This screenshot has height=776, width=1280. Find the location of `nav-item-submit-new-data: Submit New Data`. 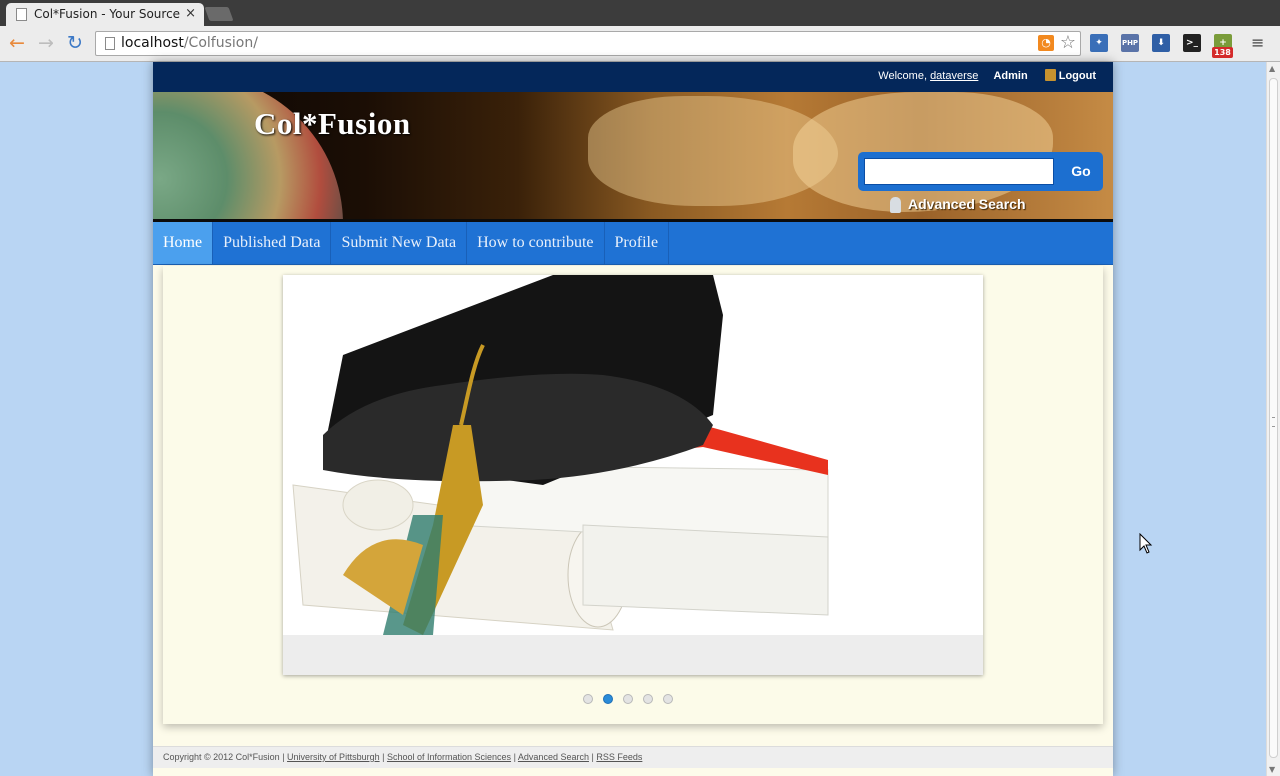

nav-item-submit-new-data: Submit New Data is located at coordinates (399, 243).